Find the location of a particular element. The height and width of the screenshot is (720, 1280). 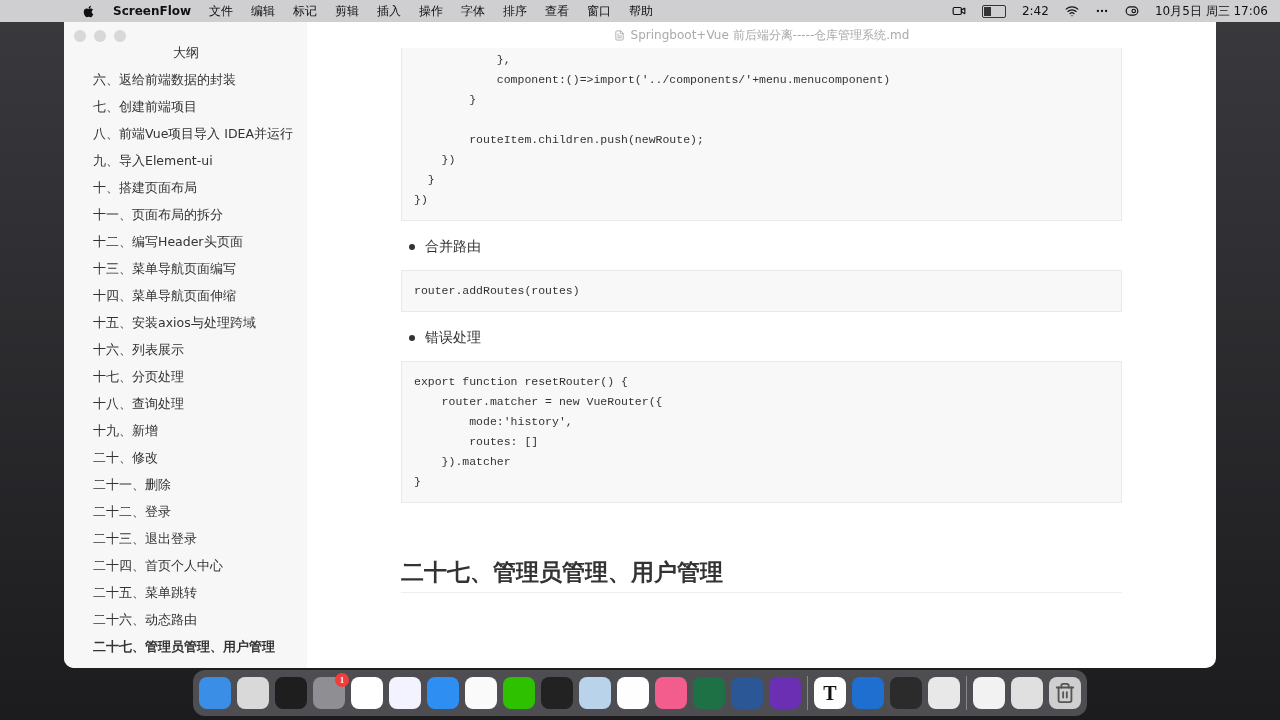

camera-icon is located at coordinates (958, 11).